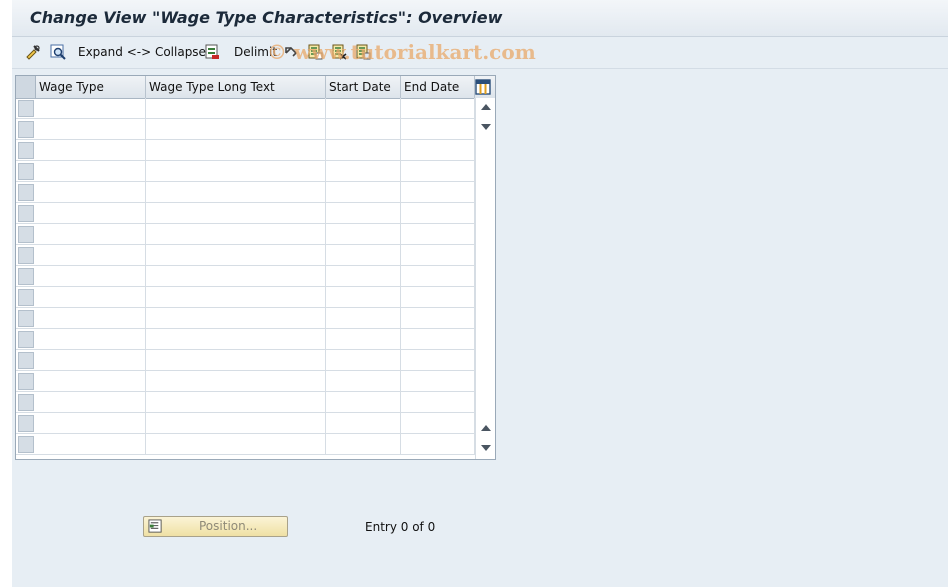 The height and width of the screenshot is (587, 948). What do you see at coordinates (485, 278) in the screenshot?
I see `vertical-scrollbar` at bounding box center [485, 278].